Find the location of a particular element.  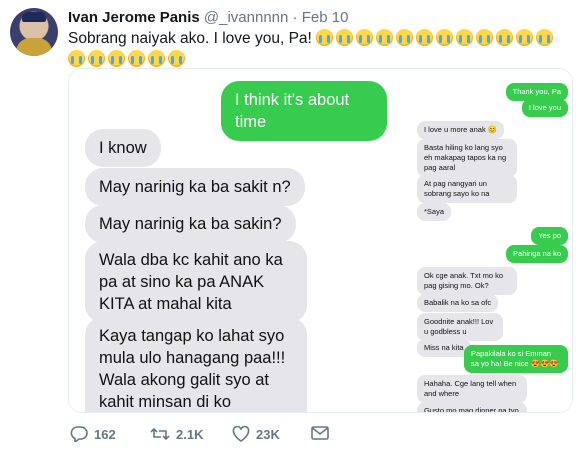

message-bubble: I love you is located at coordinates (544, 108).